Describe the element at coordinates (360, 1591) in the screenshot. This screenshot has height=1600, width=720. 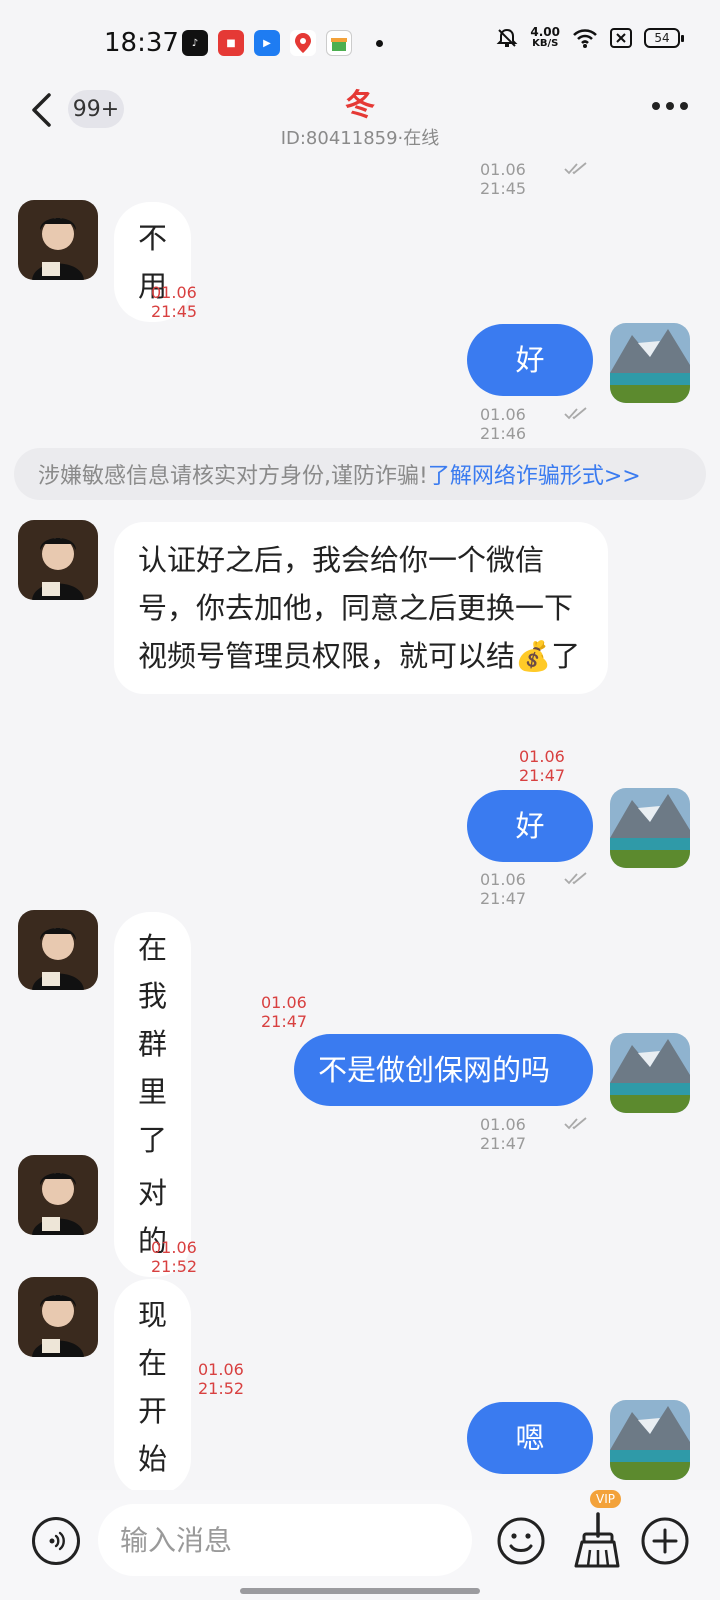
I see `home-indicator` at that location.